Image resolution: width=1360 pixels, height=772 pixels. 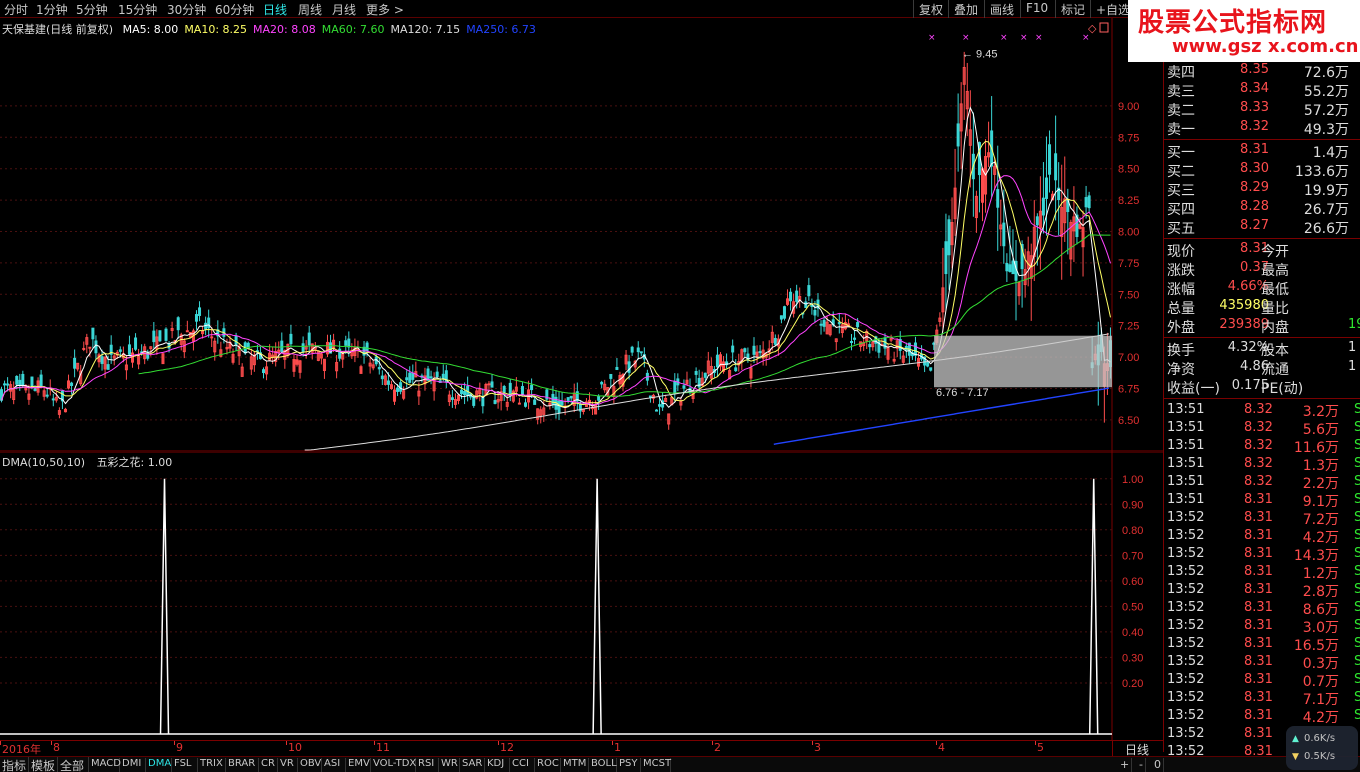 I want to click on bid-row: 买二 8.30 133.6万, so click(x=1262, y=170).